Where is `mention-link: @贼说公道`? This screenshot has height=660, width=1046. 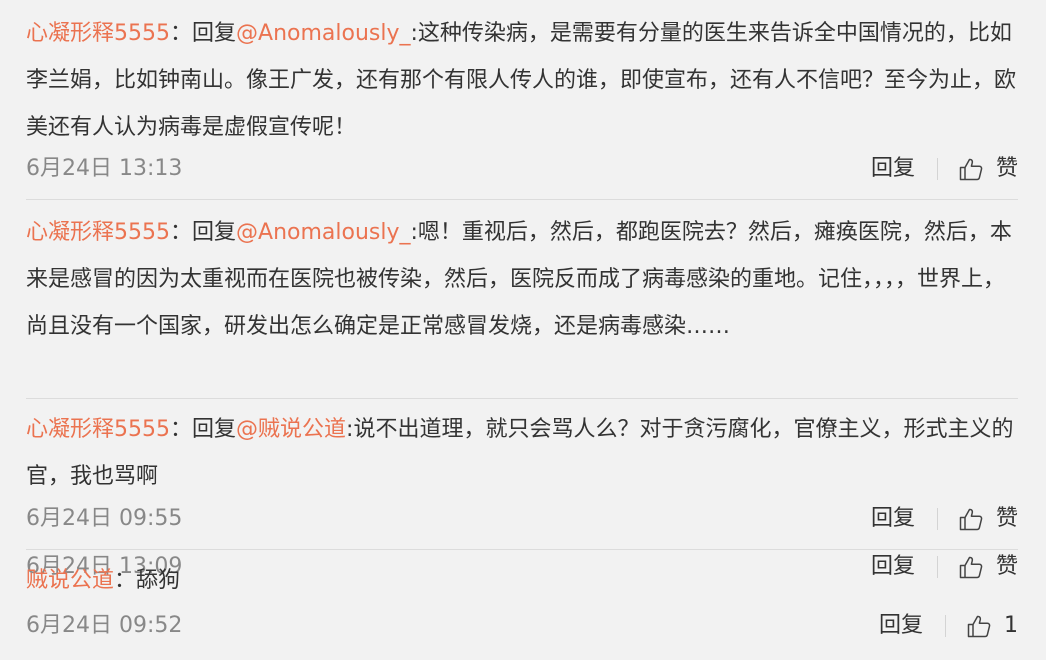
mention-link: @贼说公道 is located at coordinates (291, 429).